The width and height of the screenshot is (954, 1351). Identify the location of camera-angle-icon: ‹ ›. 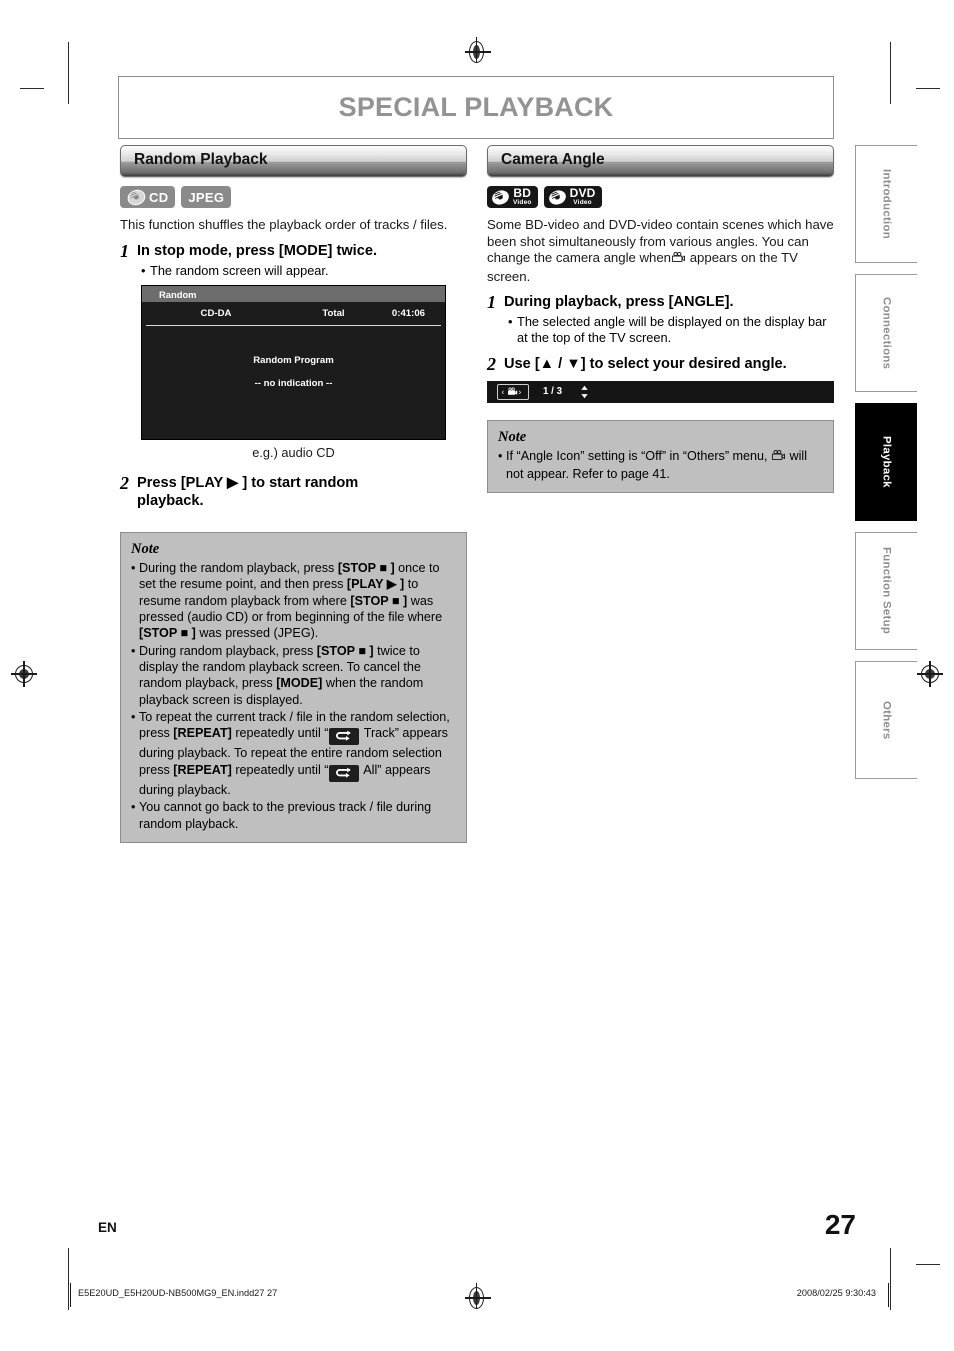
(512, 392).